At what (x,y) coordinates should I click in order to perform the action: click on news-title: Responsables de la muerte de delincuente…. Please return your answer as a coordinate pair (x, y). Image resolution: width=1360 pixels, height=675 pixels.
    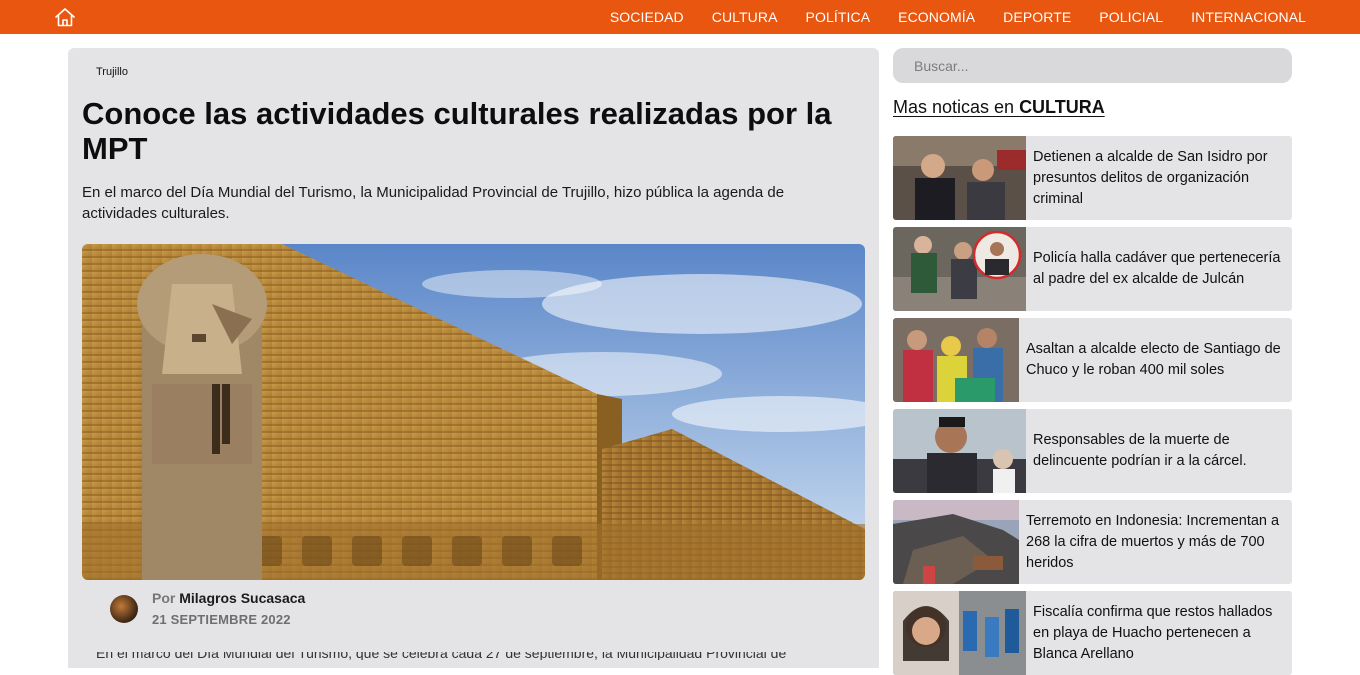
    Looking at the image, I should click on (1162, 451).